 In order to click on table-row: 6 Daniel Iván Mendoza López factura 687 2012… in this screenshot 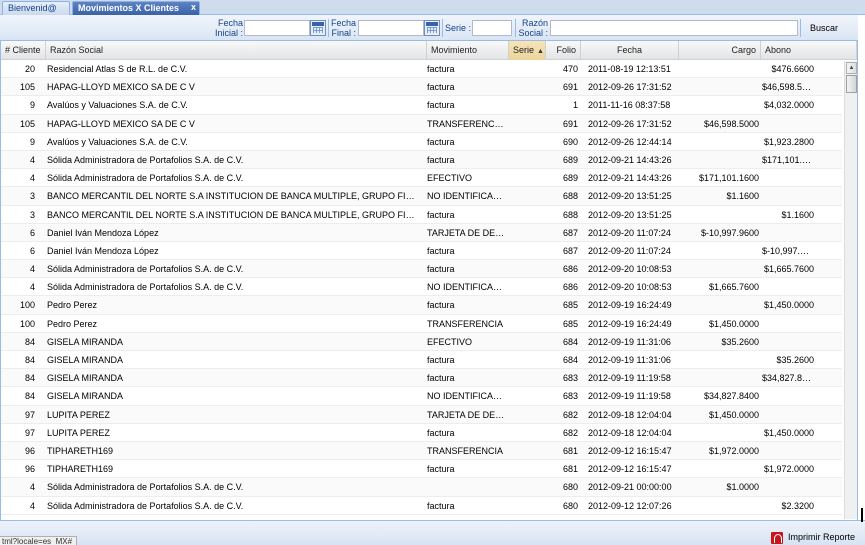, I will do `click(421, 251)`.